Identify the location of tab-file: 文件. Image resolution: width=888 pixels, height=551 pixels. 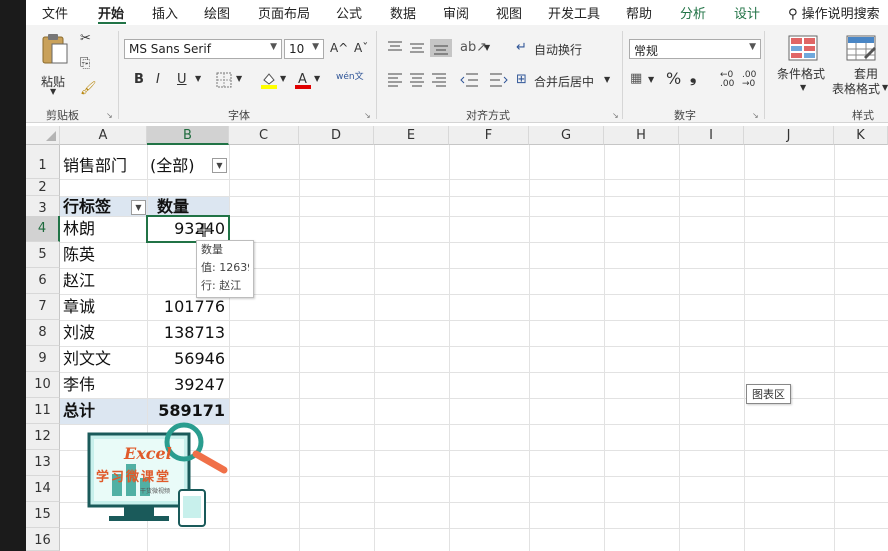
(55, 12).